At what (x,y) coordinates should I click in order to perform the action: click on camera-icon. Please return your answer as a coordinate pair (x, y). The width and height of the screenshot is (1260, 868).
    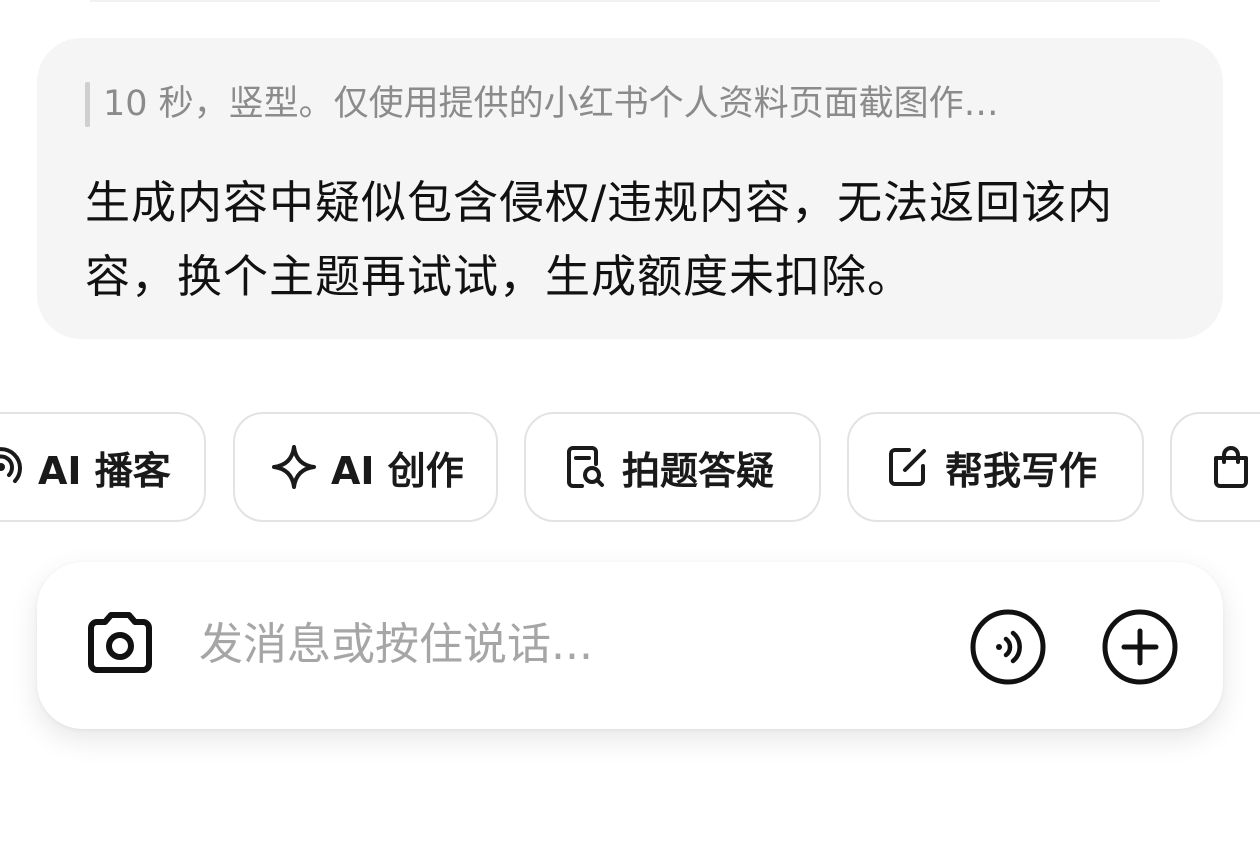
    Looking at the image, I should click on (120, 645).